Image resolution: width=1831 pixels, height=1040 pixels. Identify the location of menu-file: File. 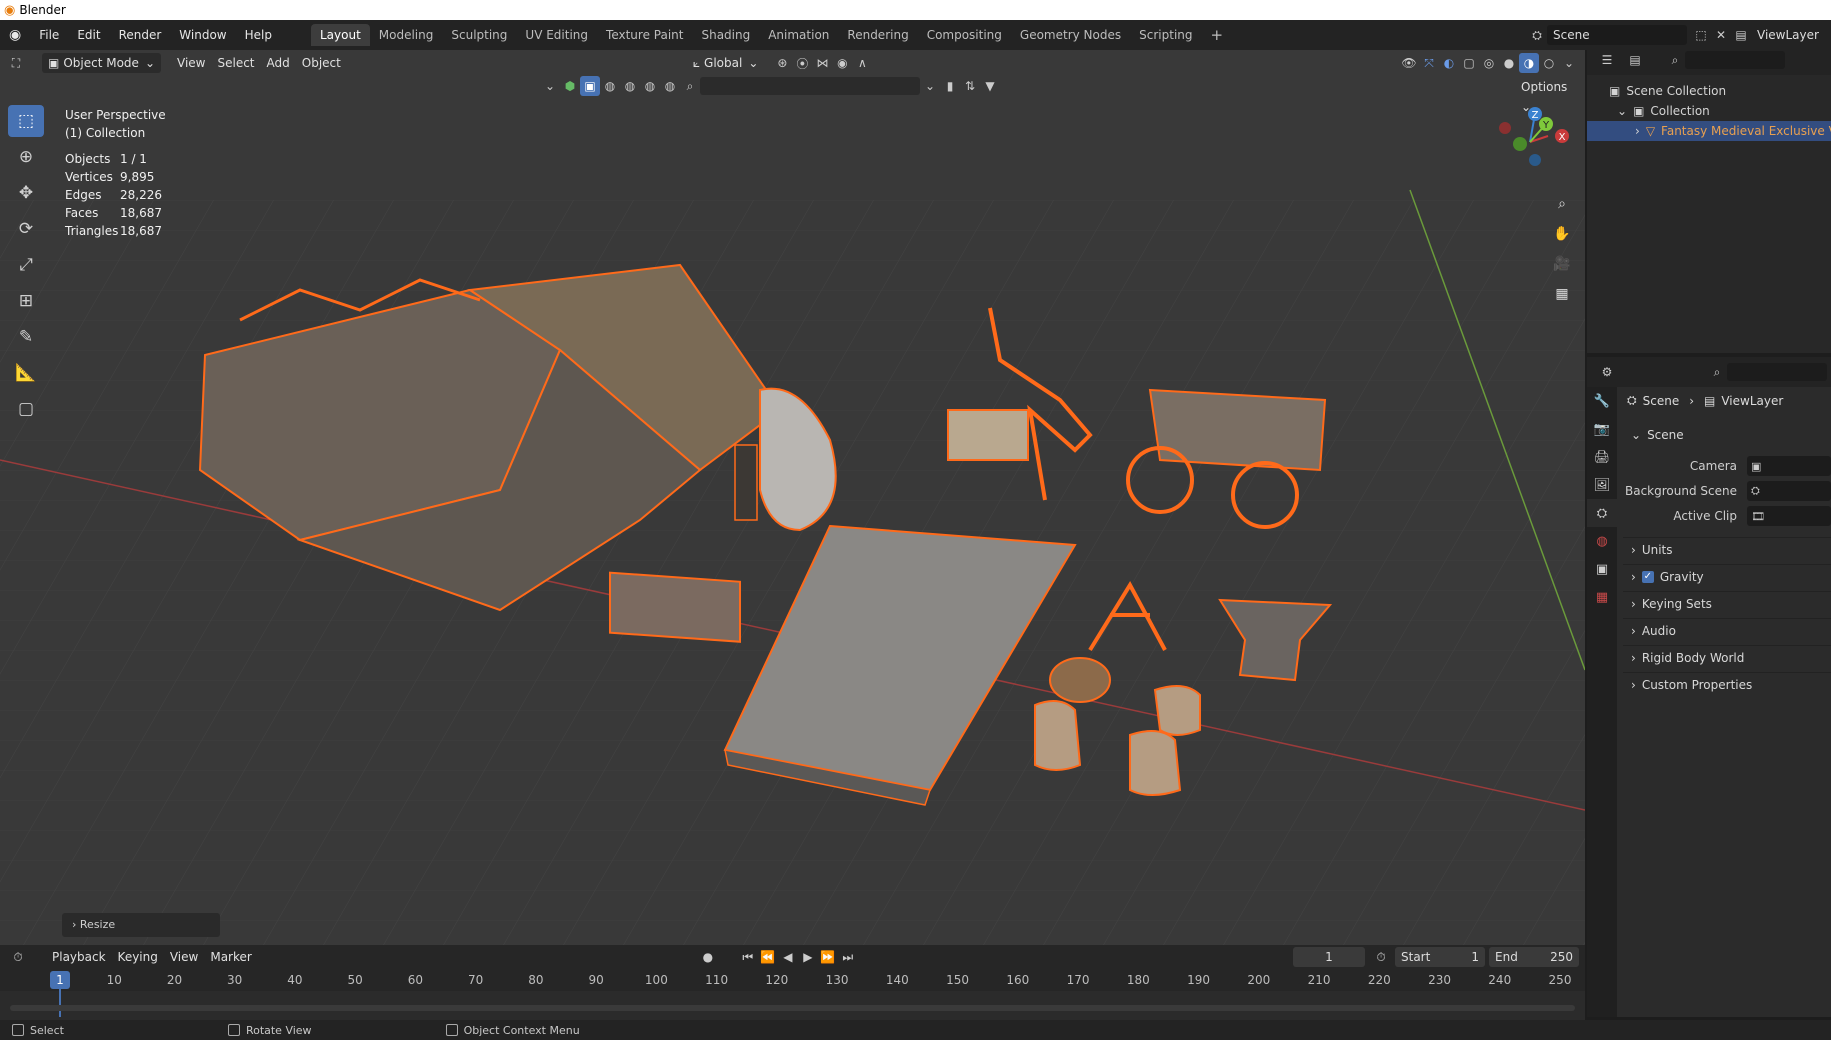
(49, 35).